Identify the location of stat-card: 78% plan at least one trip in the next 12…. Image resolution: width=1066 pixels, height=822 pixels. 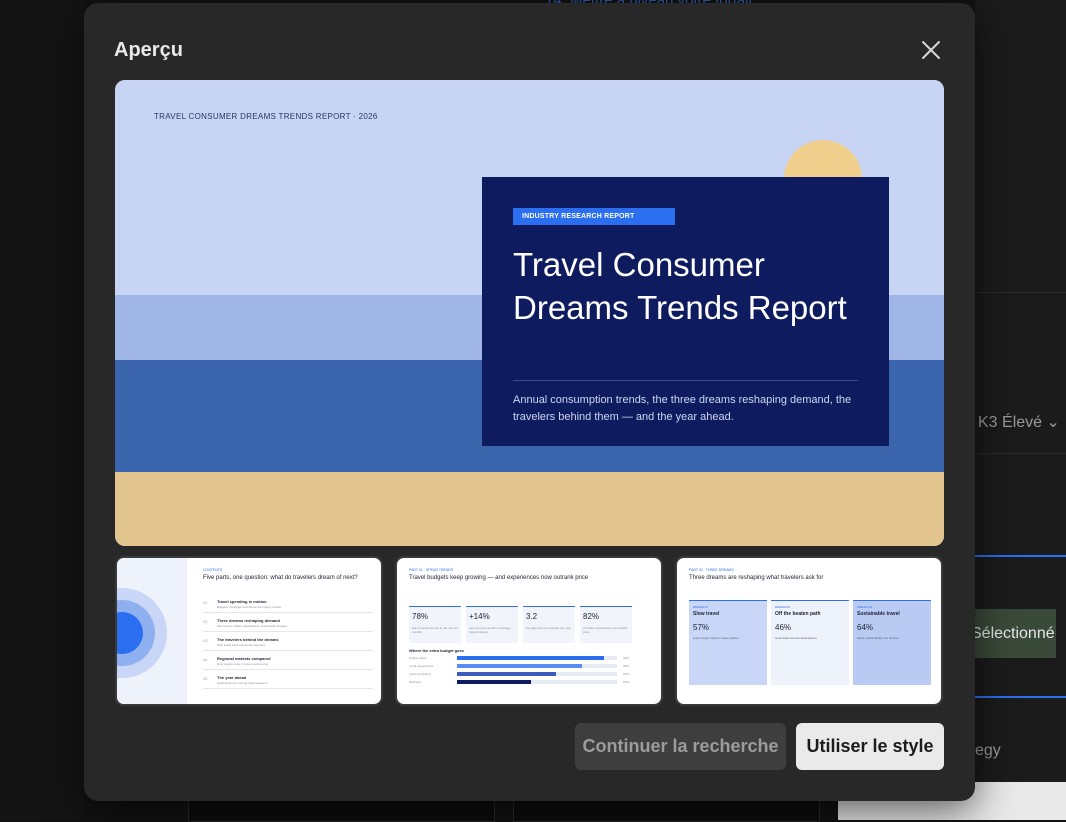
(435, 624).